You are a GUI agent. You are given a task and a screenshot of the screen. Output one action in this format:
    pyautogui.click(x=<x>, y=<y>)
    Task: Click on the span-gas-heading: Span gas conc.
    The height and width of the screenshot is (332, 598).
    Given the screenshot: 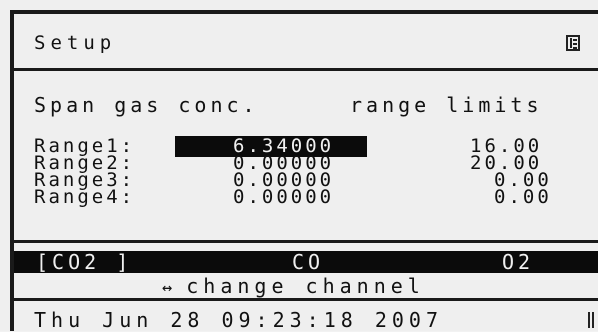 What is the action you would take?
    pyautogui.click(x=146, y=105)
    